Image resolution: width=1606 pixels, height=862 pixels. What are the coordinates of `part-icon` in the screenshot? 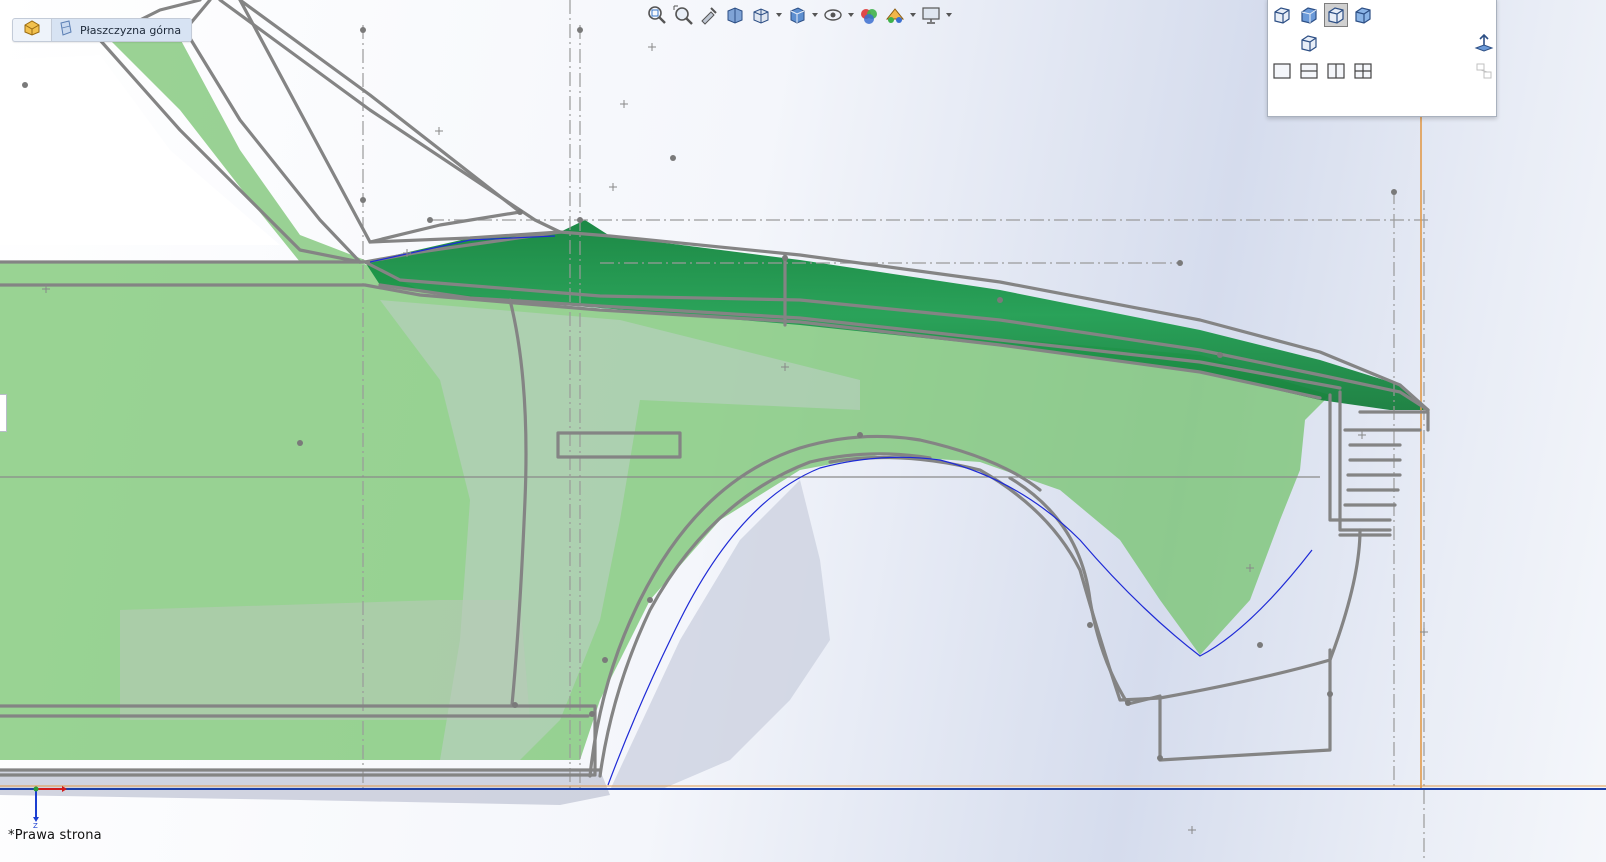 It's located at (32, 30).